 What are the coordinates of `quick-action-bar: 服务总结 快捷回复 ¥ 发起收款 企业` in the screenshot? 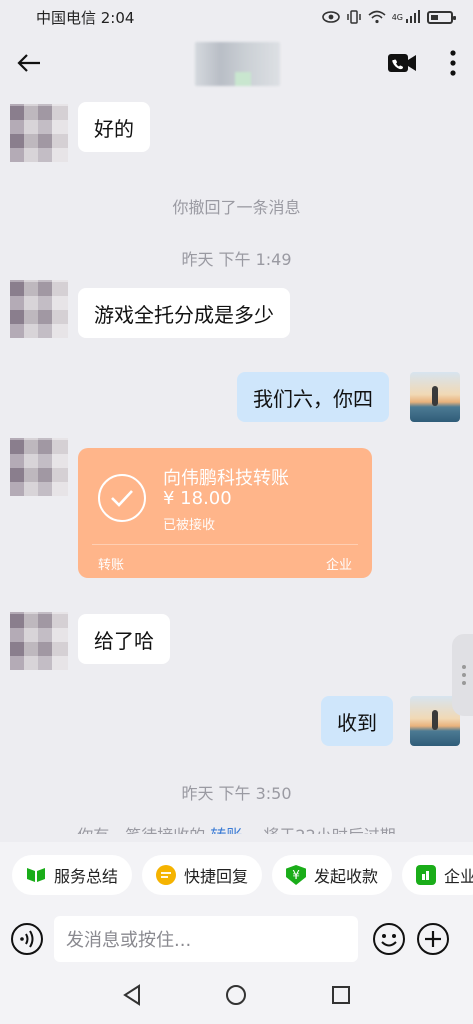 It's located at (236, 875).